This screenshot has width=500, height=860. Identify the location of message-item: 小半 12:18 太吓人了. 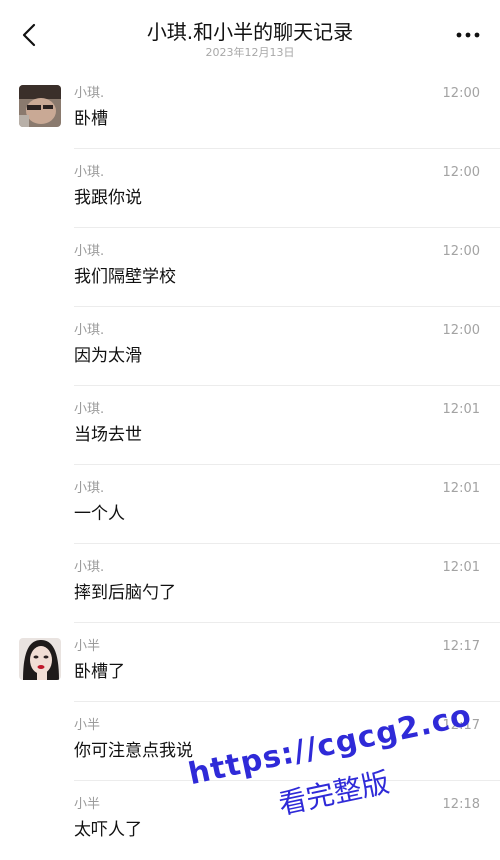
(250, 820).